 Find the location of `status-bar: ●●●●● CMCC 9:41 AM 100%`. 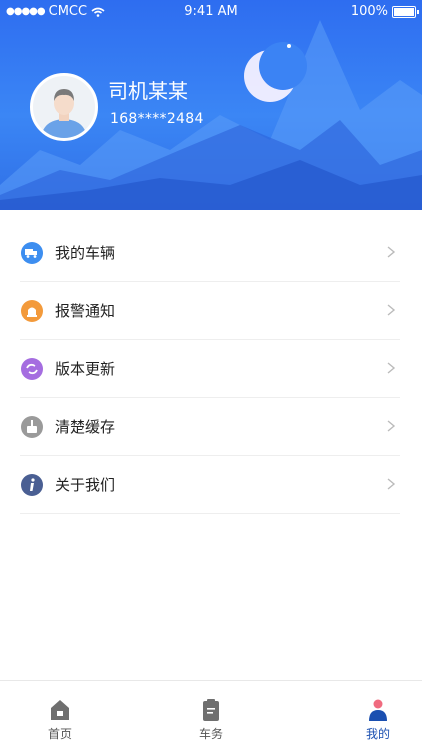

status-bar: ●●●●● CMCC 9:41 AM 100% is located at coordinates (211, 12).